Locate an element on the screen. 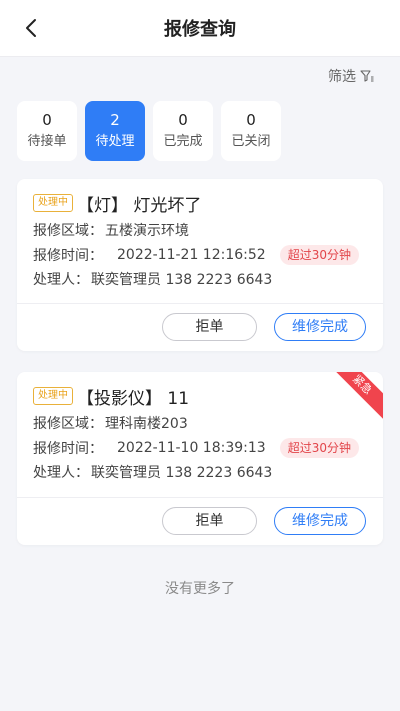  tab-label: 待接单 is located at coordinates (47, 141).